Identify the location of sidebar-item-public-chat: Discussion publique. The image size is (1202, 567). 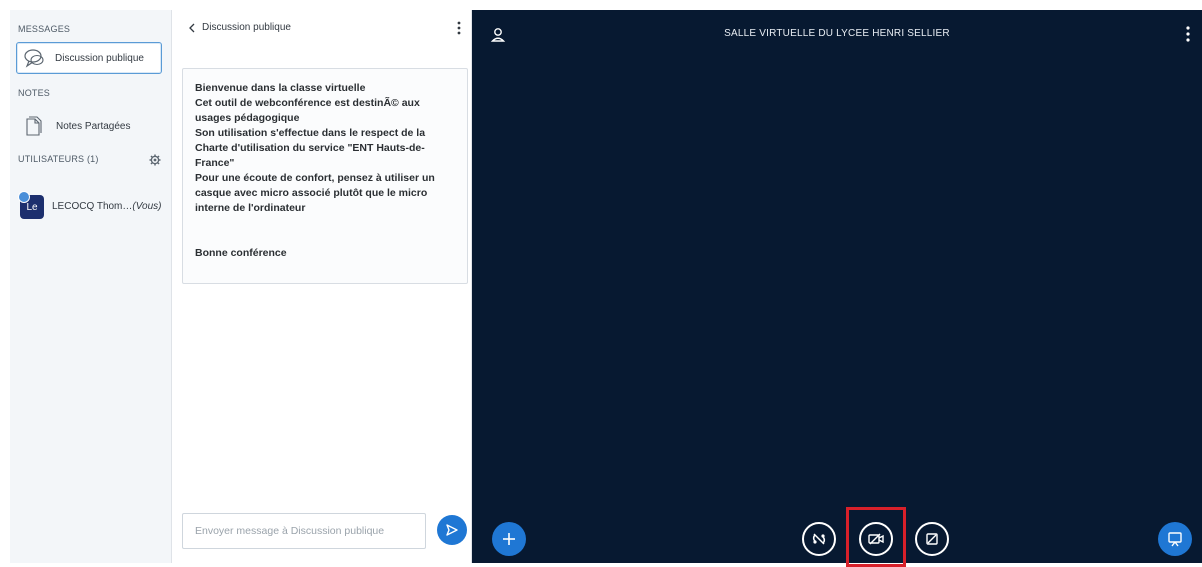
(89, 58).